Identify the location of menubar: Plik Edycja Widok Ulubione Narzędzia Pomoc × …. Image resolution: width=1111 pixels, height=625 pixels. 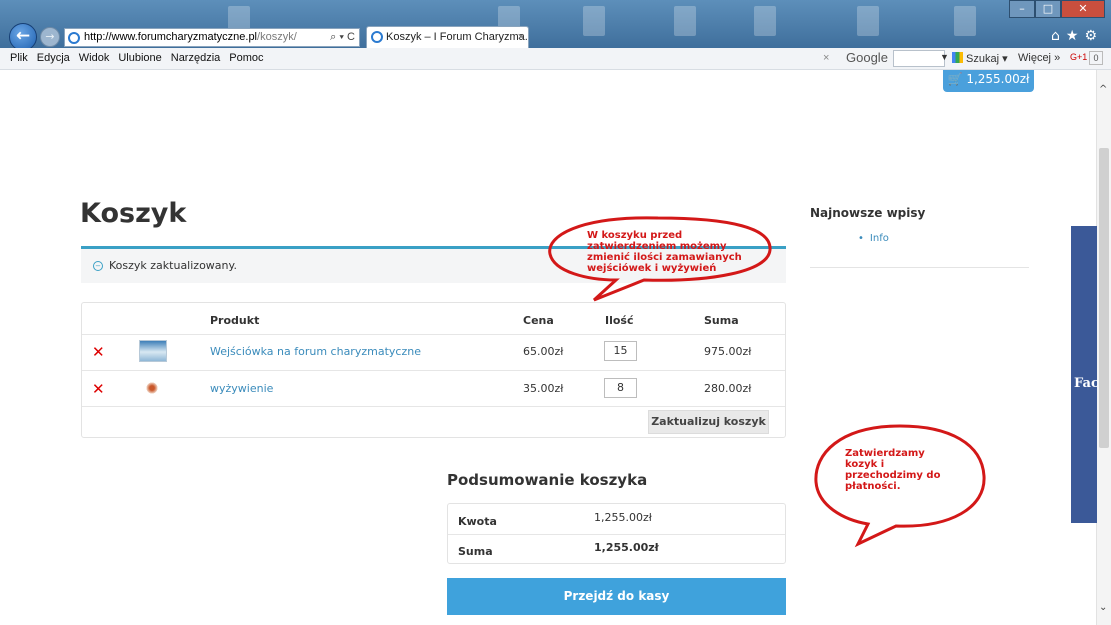
(555, 59).